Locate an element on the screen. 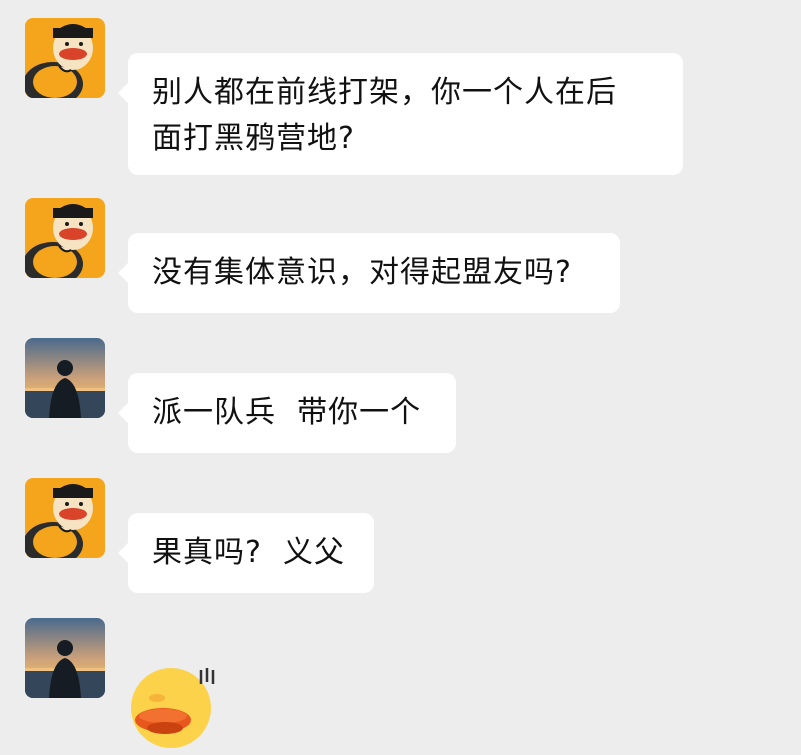 This screenshot has width=801, height=755. message-bubble: 果真吗? 义父 is located at coordinates (246, 553).